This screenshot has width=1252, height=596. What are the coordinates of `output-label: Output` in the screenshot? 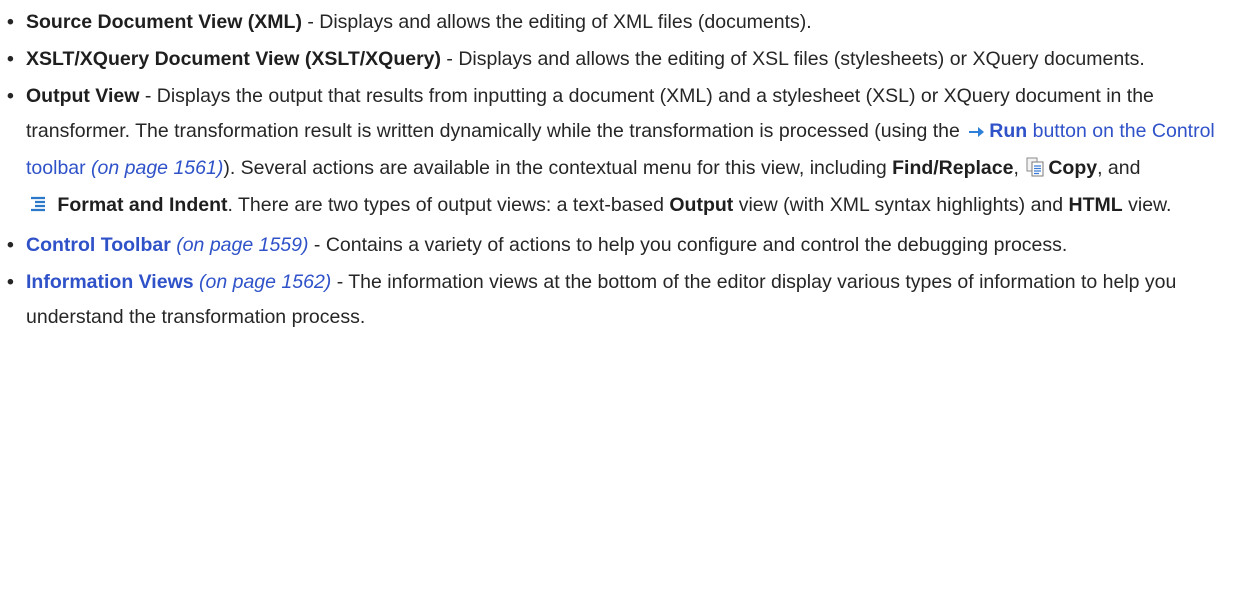 It's located at (701, 205).